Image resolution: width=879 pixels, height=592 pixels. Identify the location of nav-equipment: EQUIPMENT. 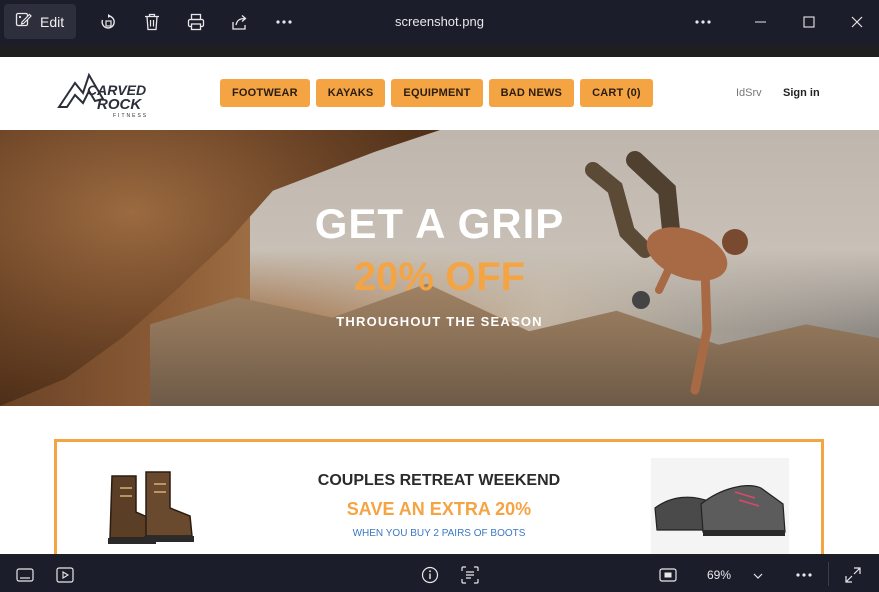
(437, 93).